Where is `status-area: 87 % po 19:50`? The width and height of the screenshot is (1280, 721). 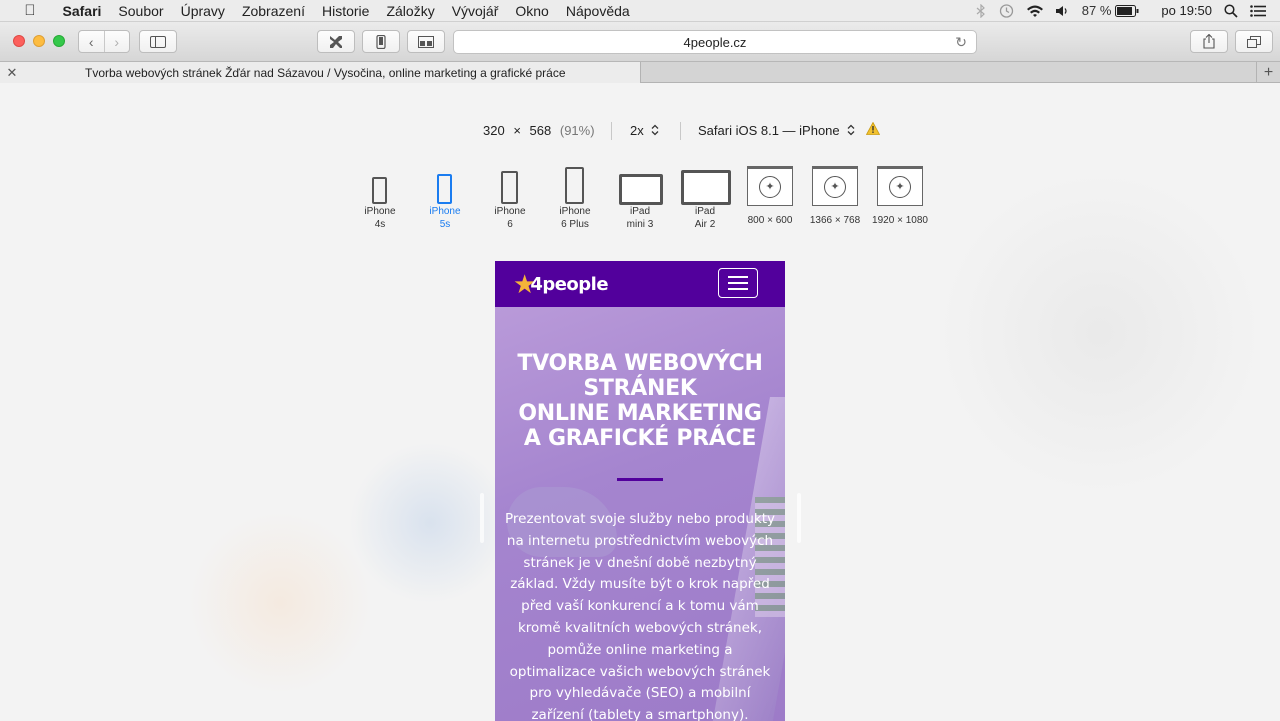 status-area: 87 % po 19:50 is located at coordinates (1128, 11).